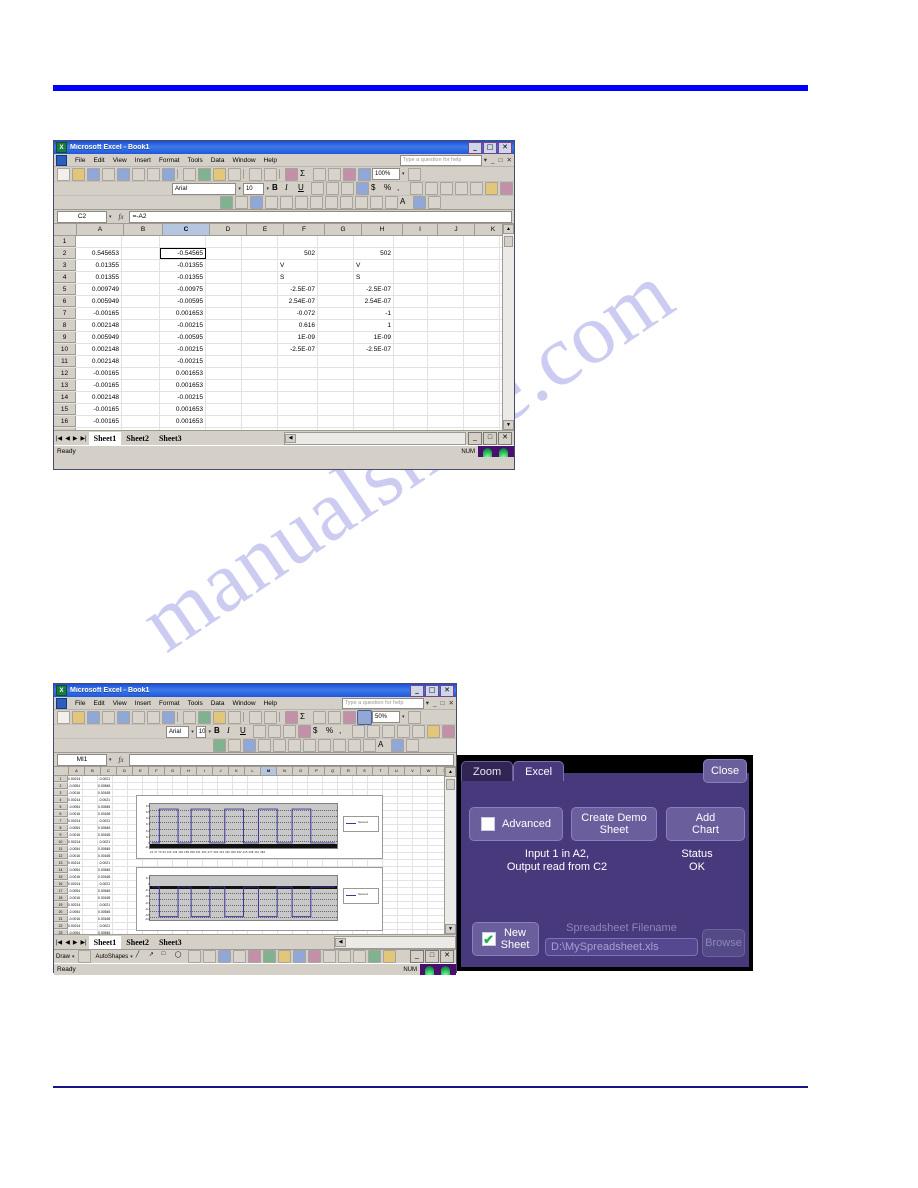 This screenshot has height=1188, width=918. What do you see at coordinates (420, 919) in the screenshot?
I see `cell-X21` at bounding box center [420, 919].